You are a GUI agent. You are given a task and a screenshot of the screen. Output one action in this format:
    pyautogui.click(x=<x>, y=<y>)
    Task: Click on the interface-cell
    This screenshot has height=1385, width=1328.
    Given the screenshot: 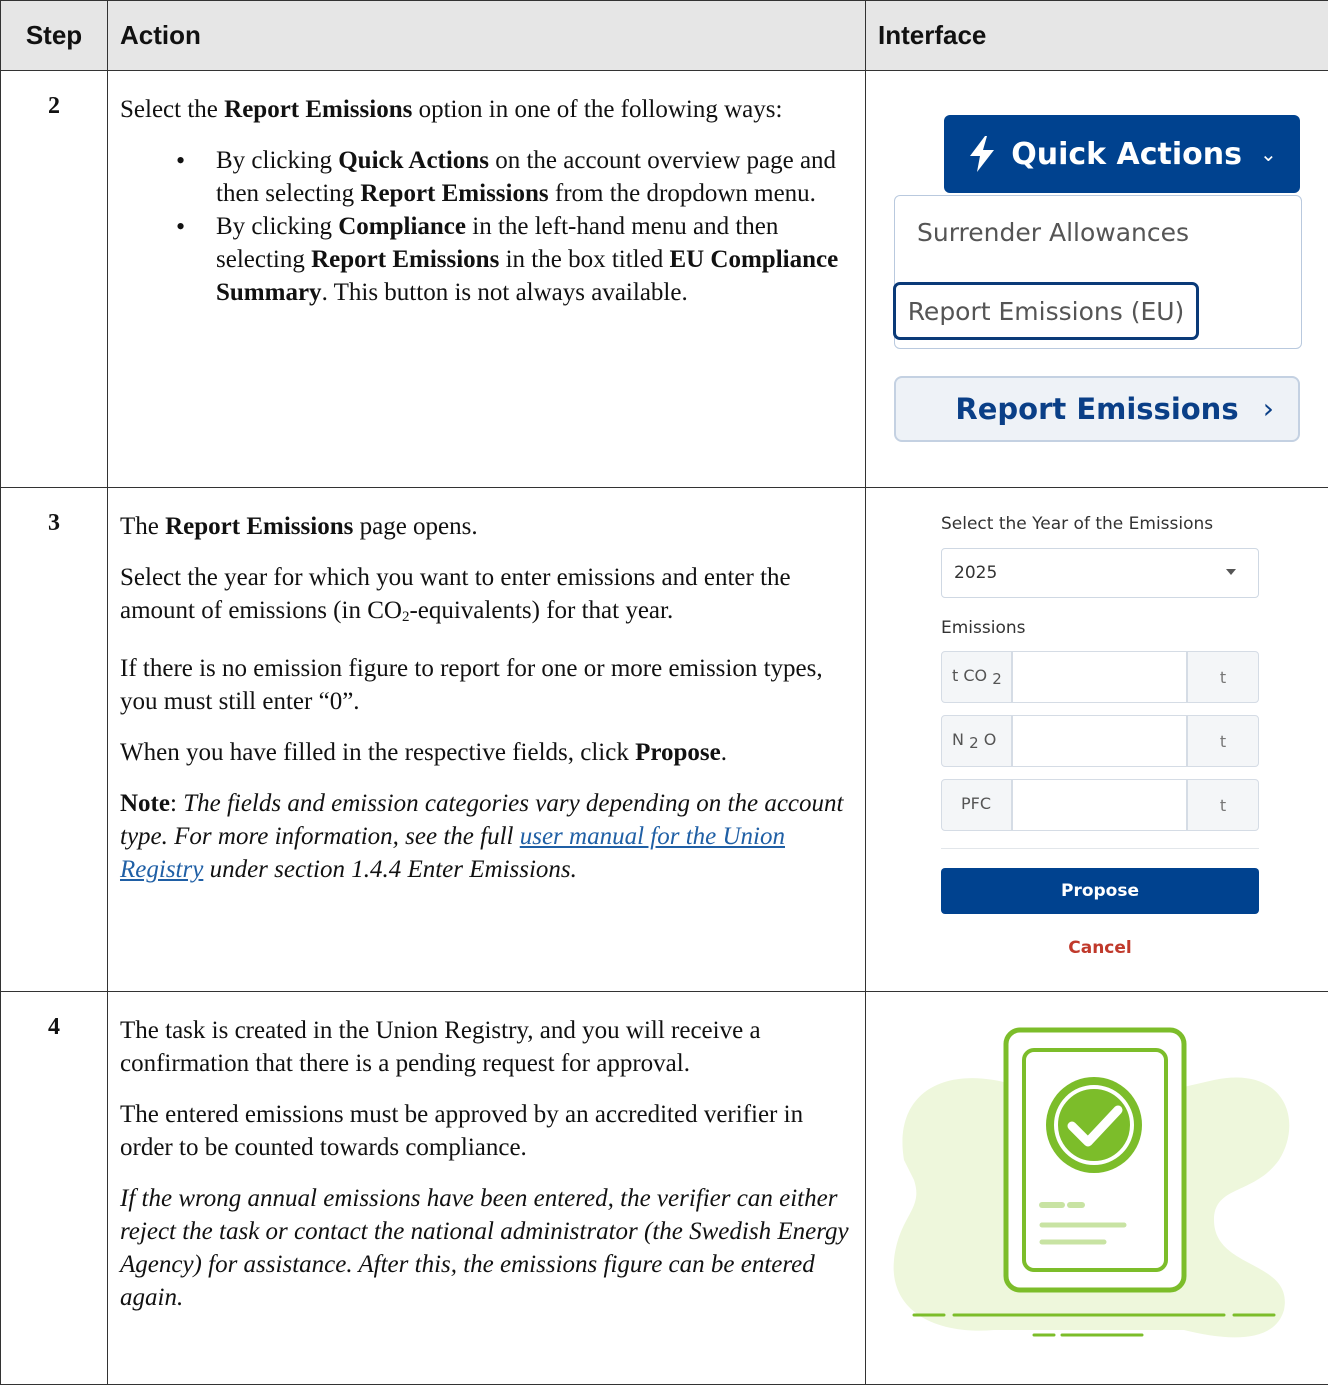 What is the action you would take?
    pyautogui.click(x=1097, y=1188)
    